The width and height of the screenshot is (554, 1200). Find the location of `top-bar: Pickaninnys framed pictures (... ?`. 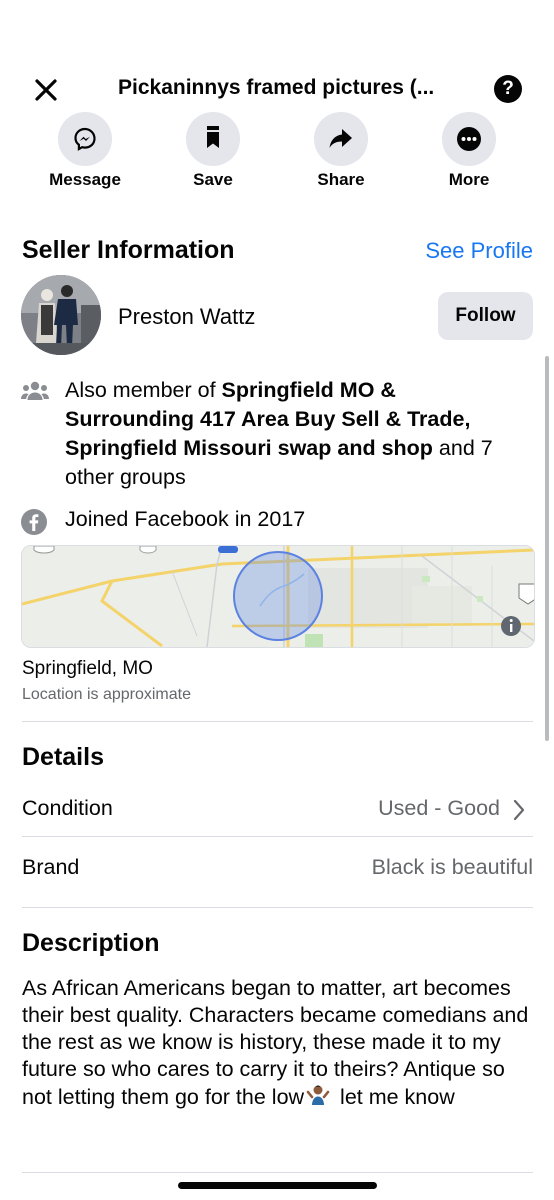

top-bar: Pickaninnys framed pictures (... ? is located at coordinates (277, 89).